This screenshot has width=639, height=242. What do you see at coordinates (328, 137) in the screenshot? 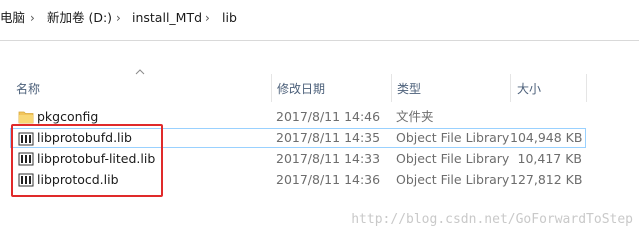
I see `file-modified: 2017/8/11 14:35` at bounding box center [328, 137].